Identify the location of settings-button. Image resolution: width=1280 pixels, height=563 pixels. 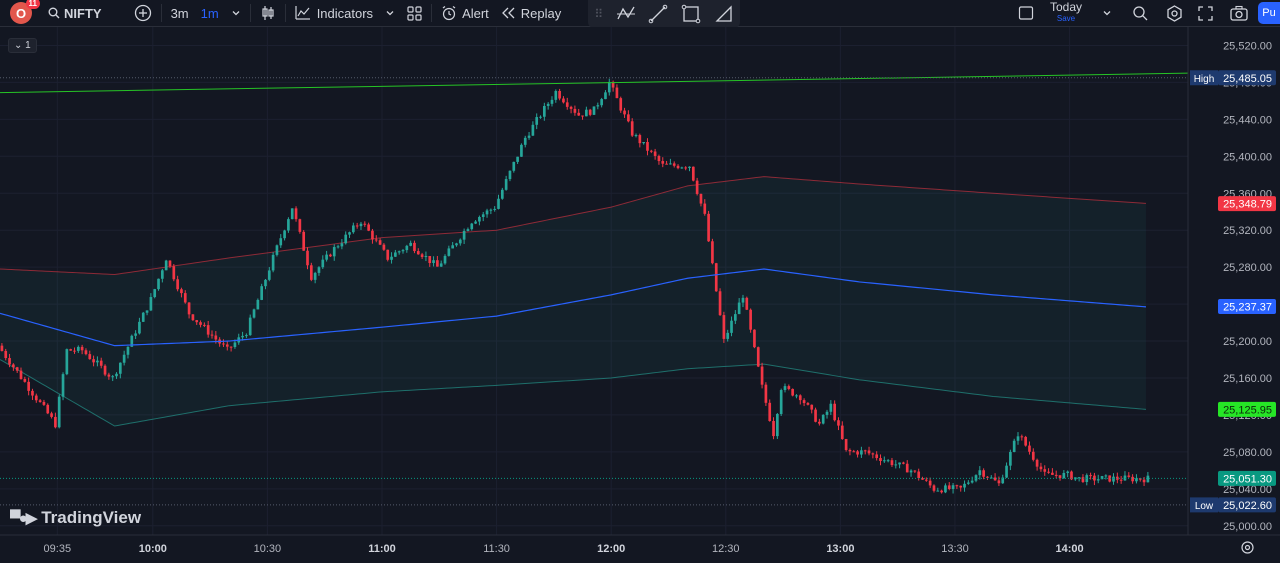
(1174, 13).